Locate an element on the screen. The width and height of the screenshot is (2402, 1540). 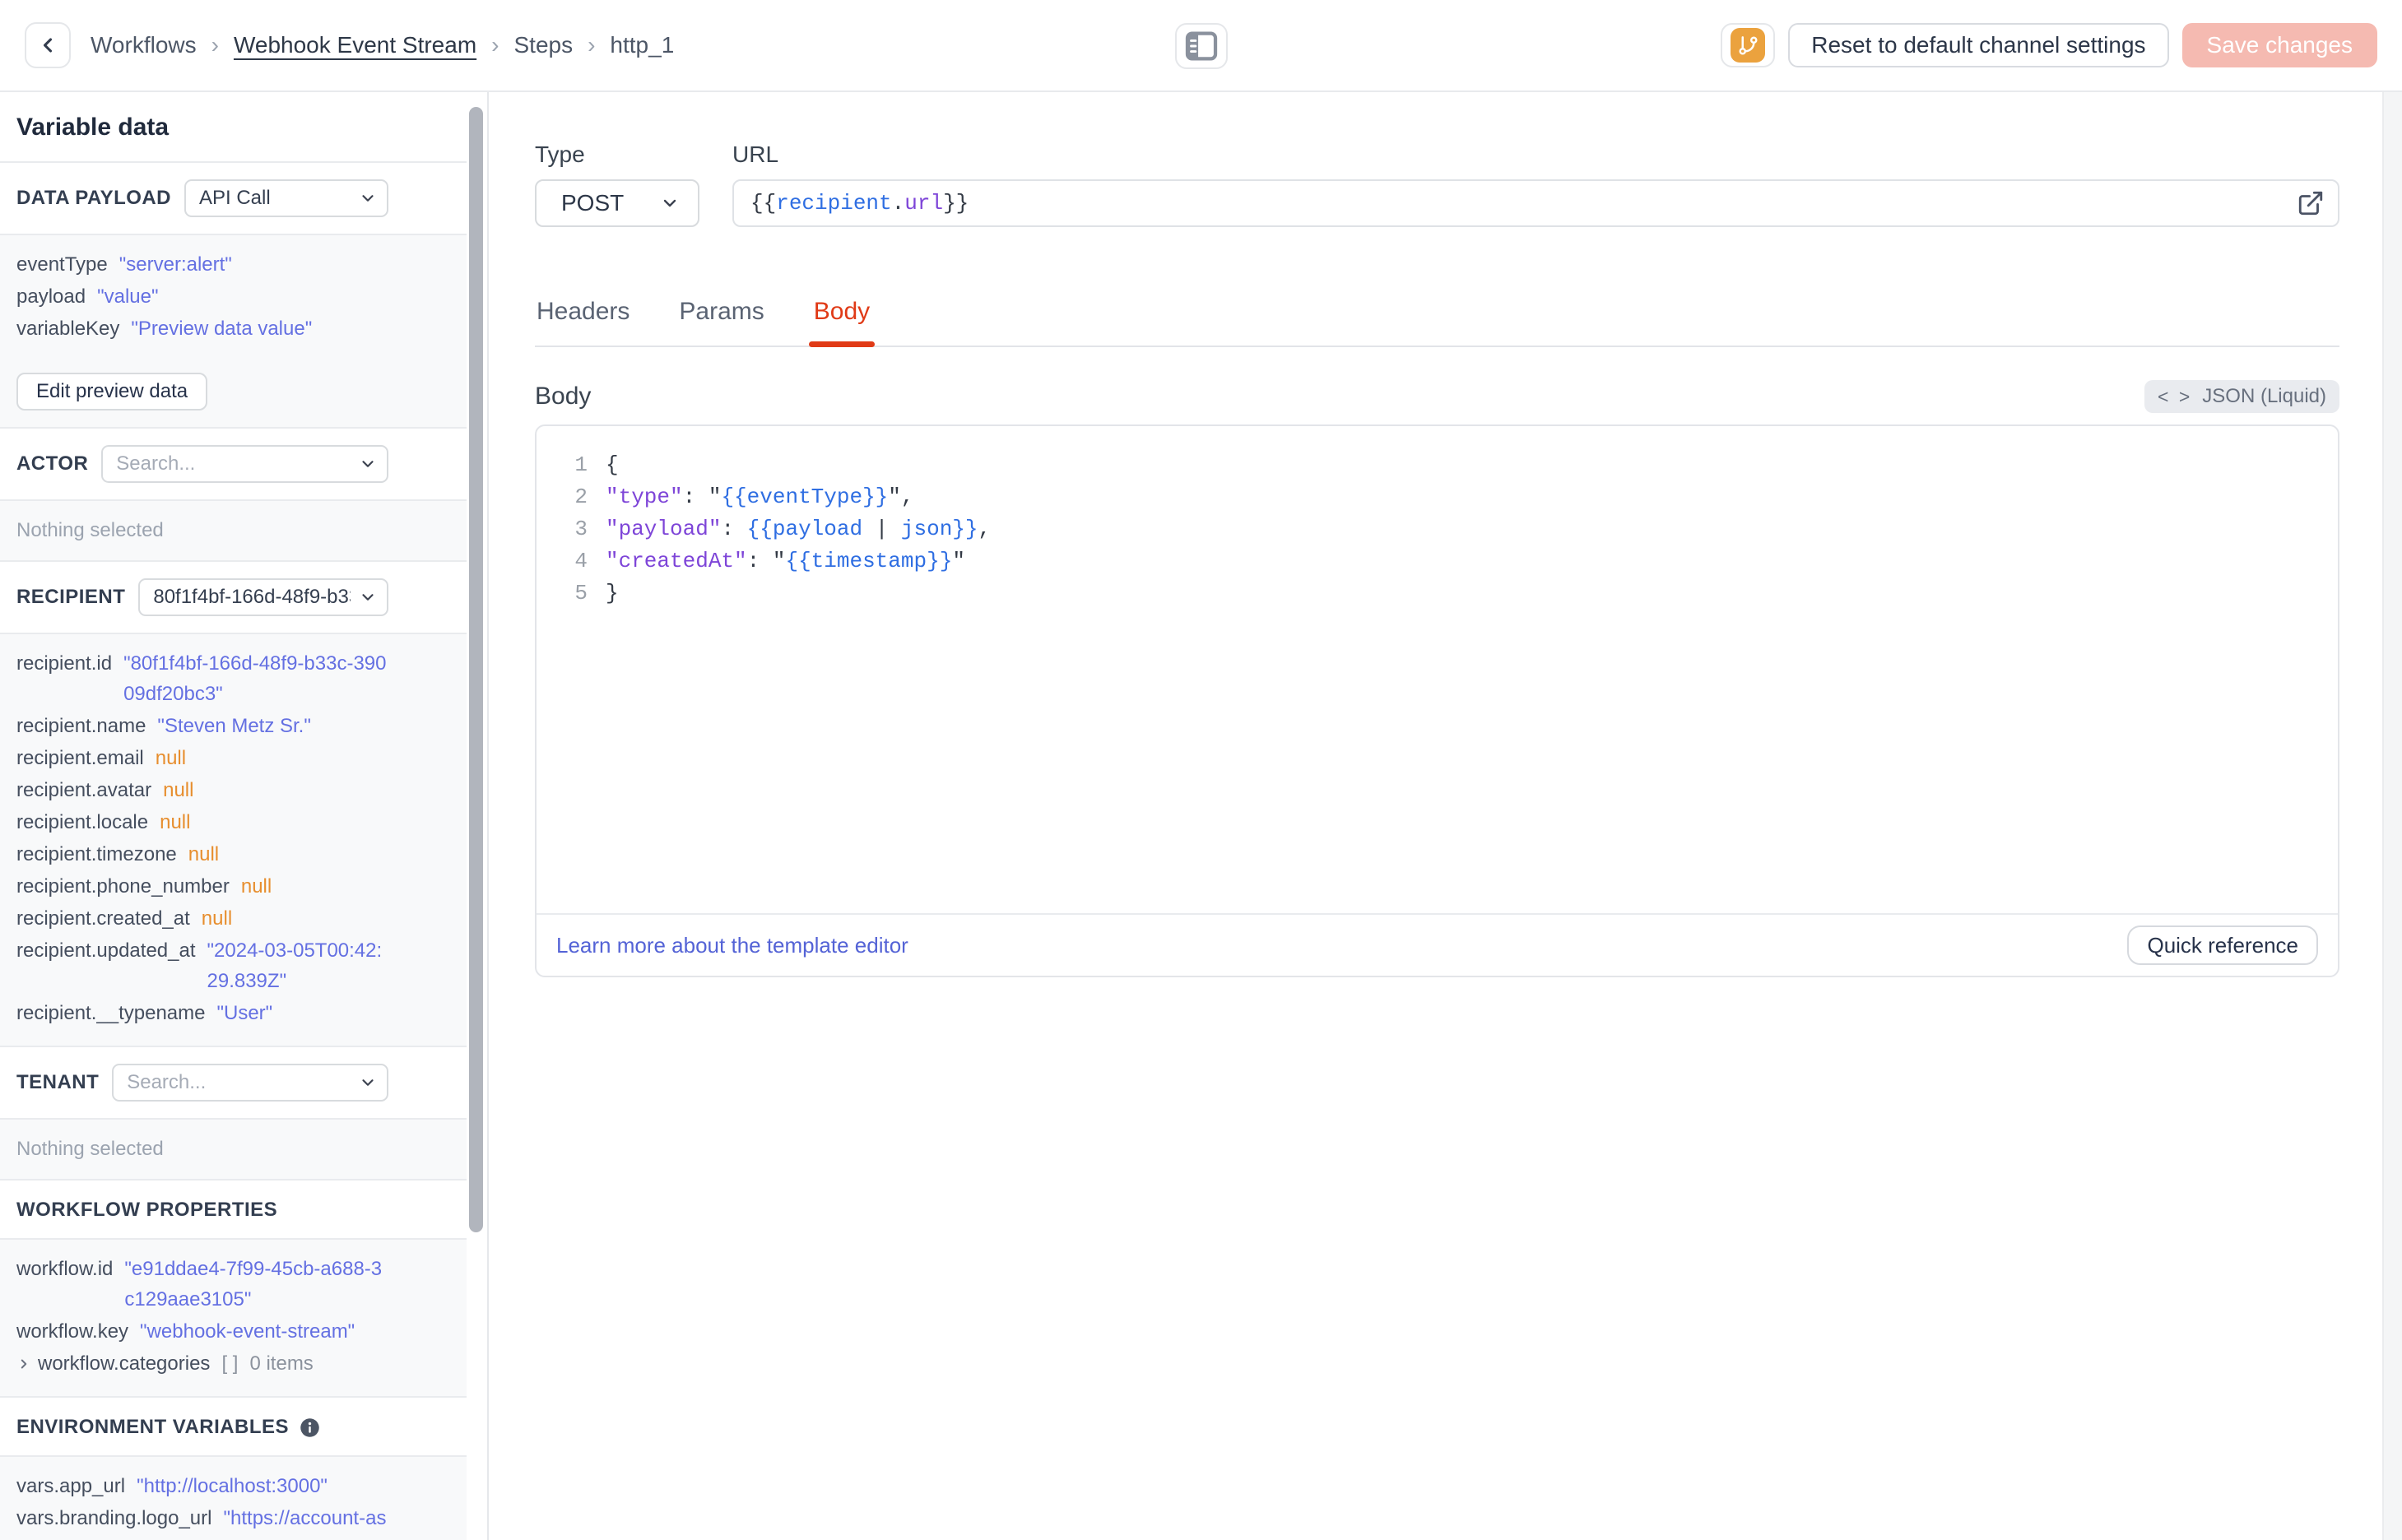
tab: Headers is located at coordinates (583, 322).